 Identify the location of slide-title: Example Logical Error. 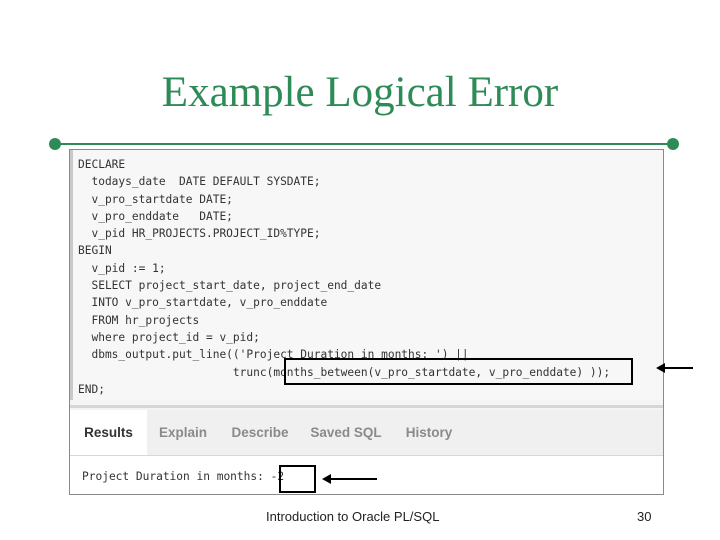
(360, 92).